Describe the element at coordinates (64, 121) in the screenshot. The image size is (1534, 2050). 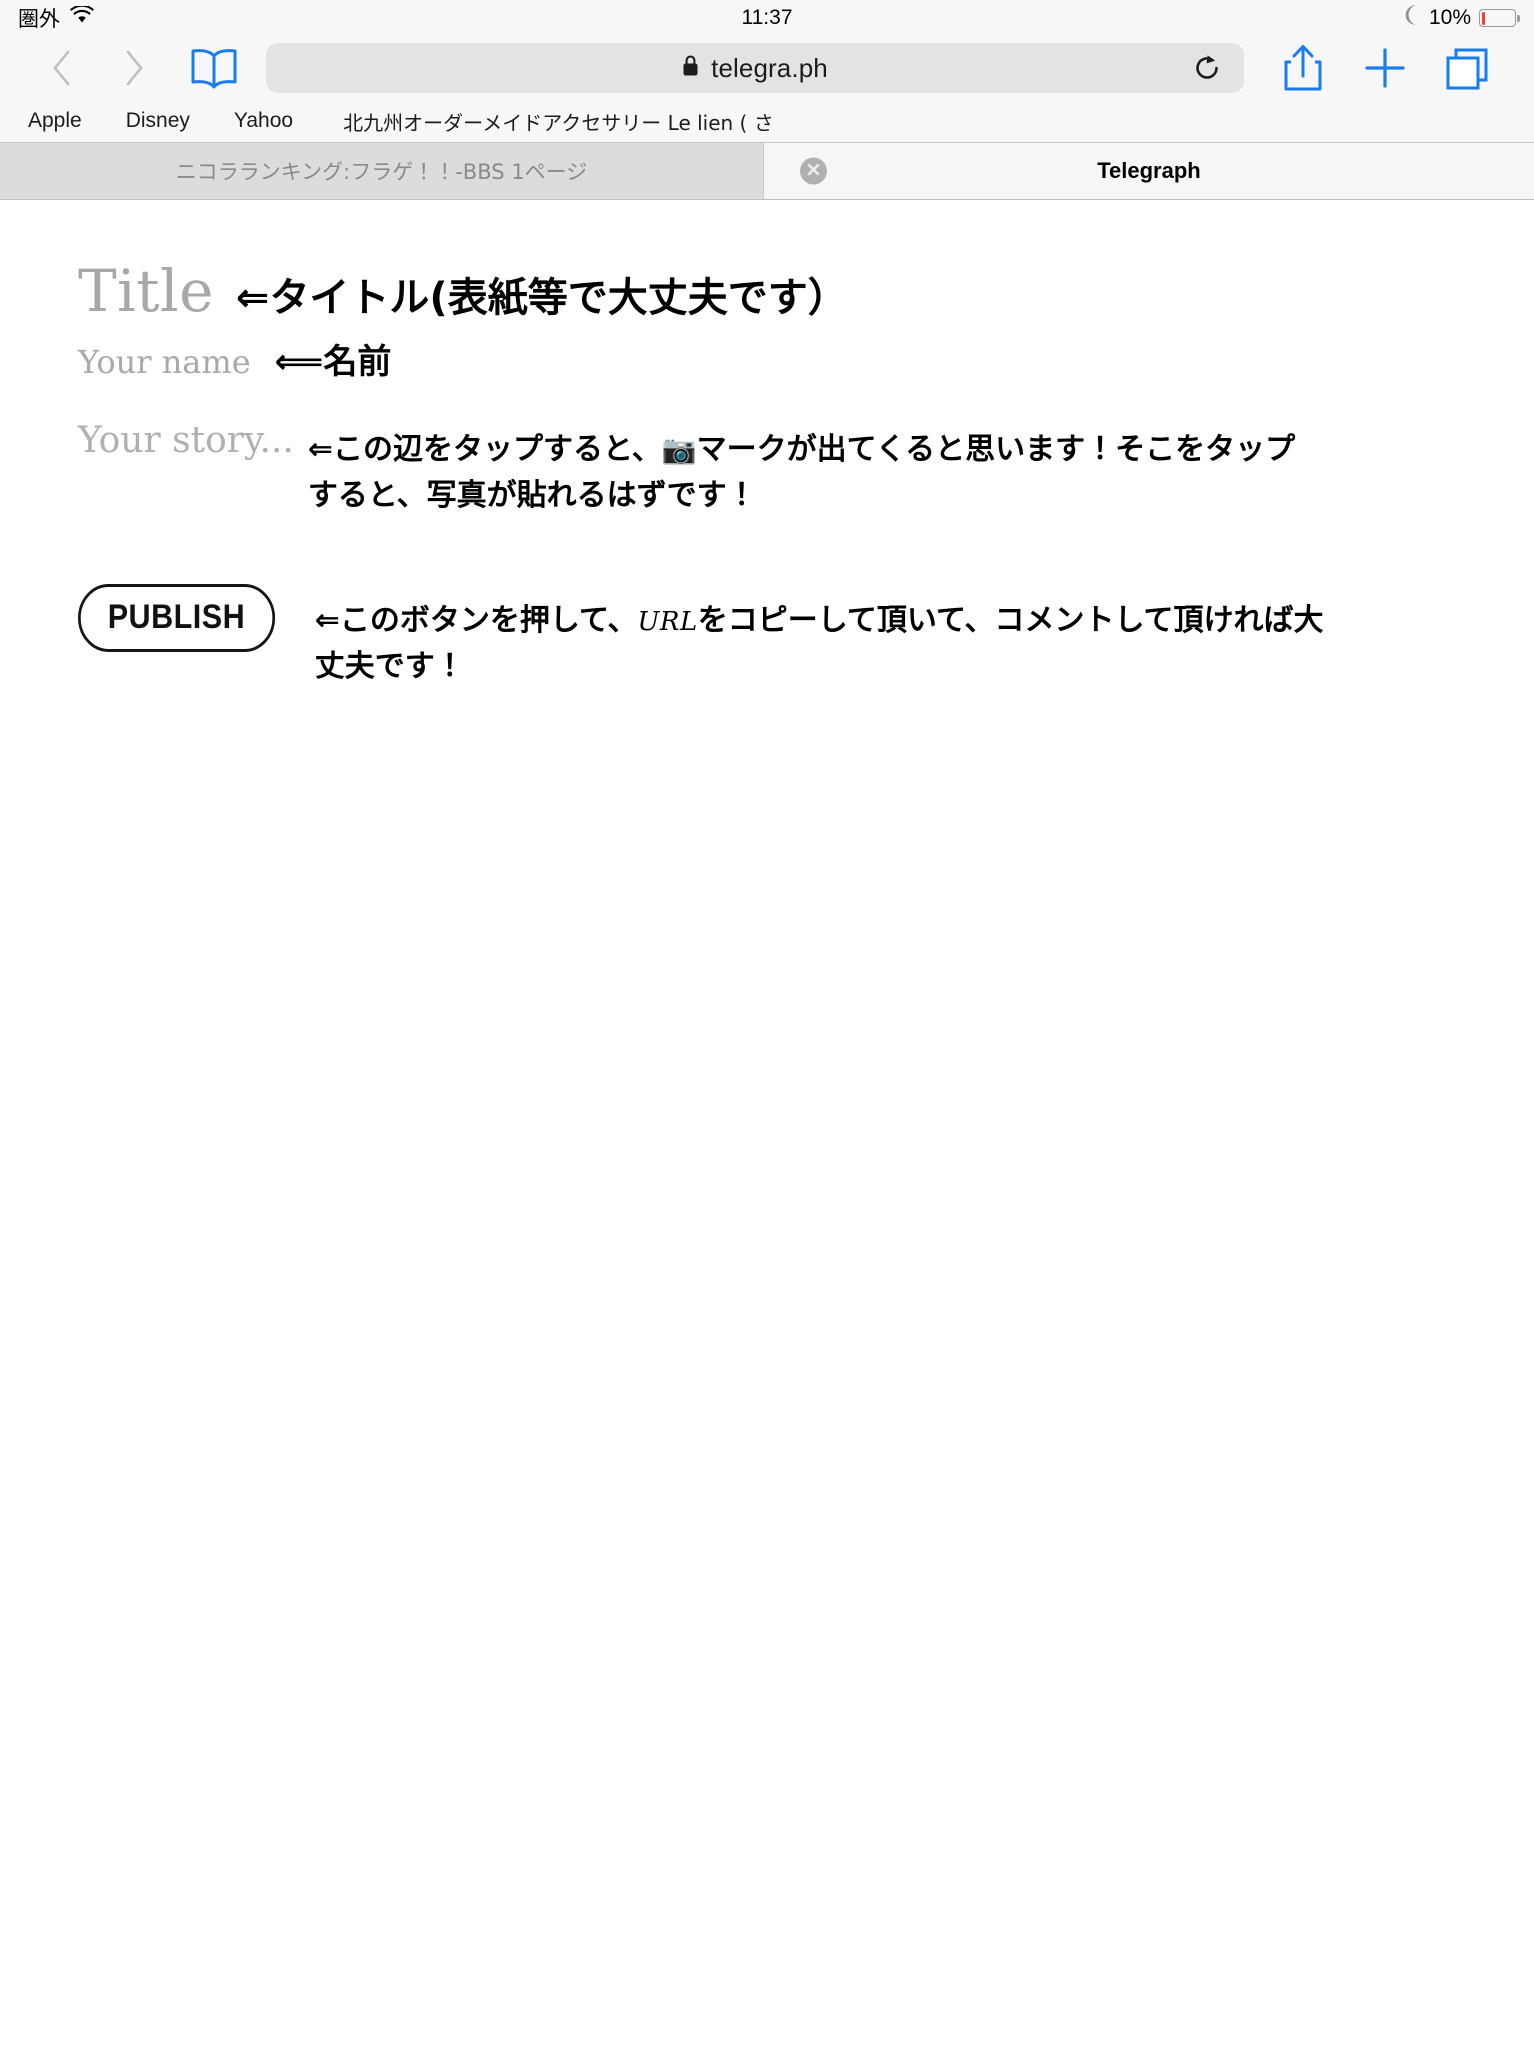
I see `bookmark-apple: Apple` at that location.